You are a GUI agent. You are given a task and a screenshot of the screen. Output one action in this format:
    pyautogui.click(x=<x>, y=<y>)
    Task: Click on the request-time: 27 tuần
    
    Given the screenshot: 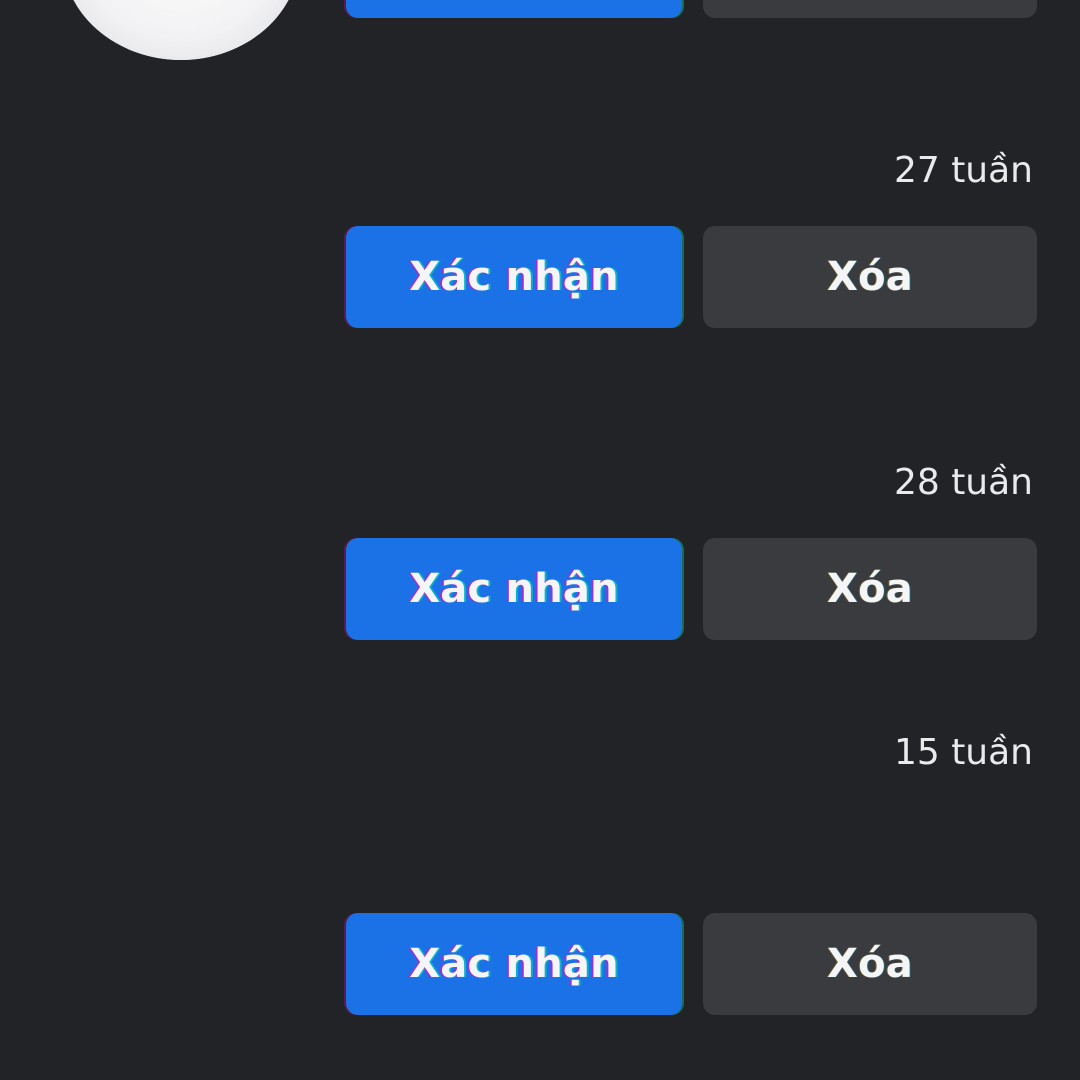 What is the action you would take?
    pyautogui.click(x=963, y=170)
    